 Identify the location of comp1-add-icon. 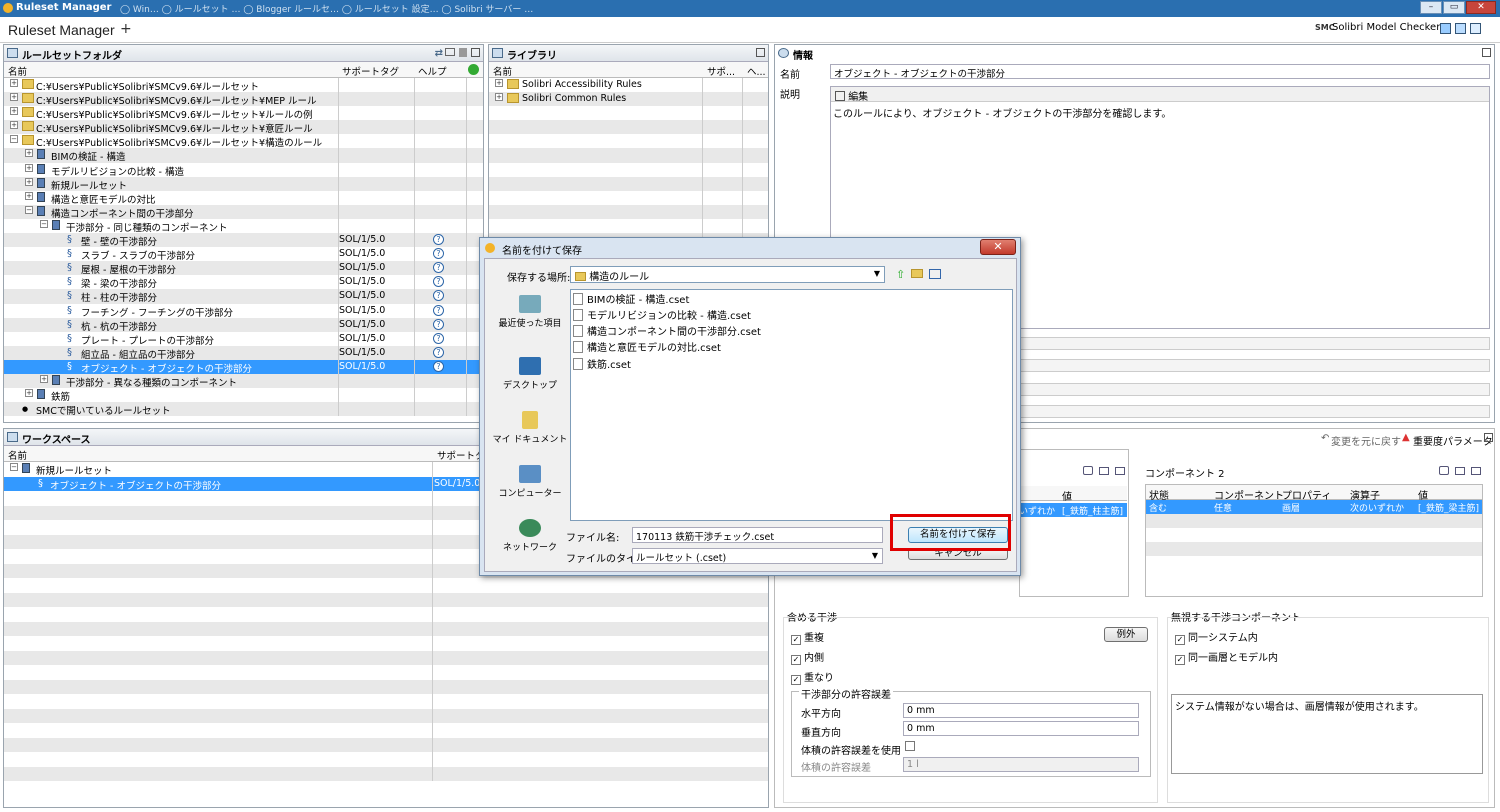
(1104, 471).